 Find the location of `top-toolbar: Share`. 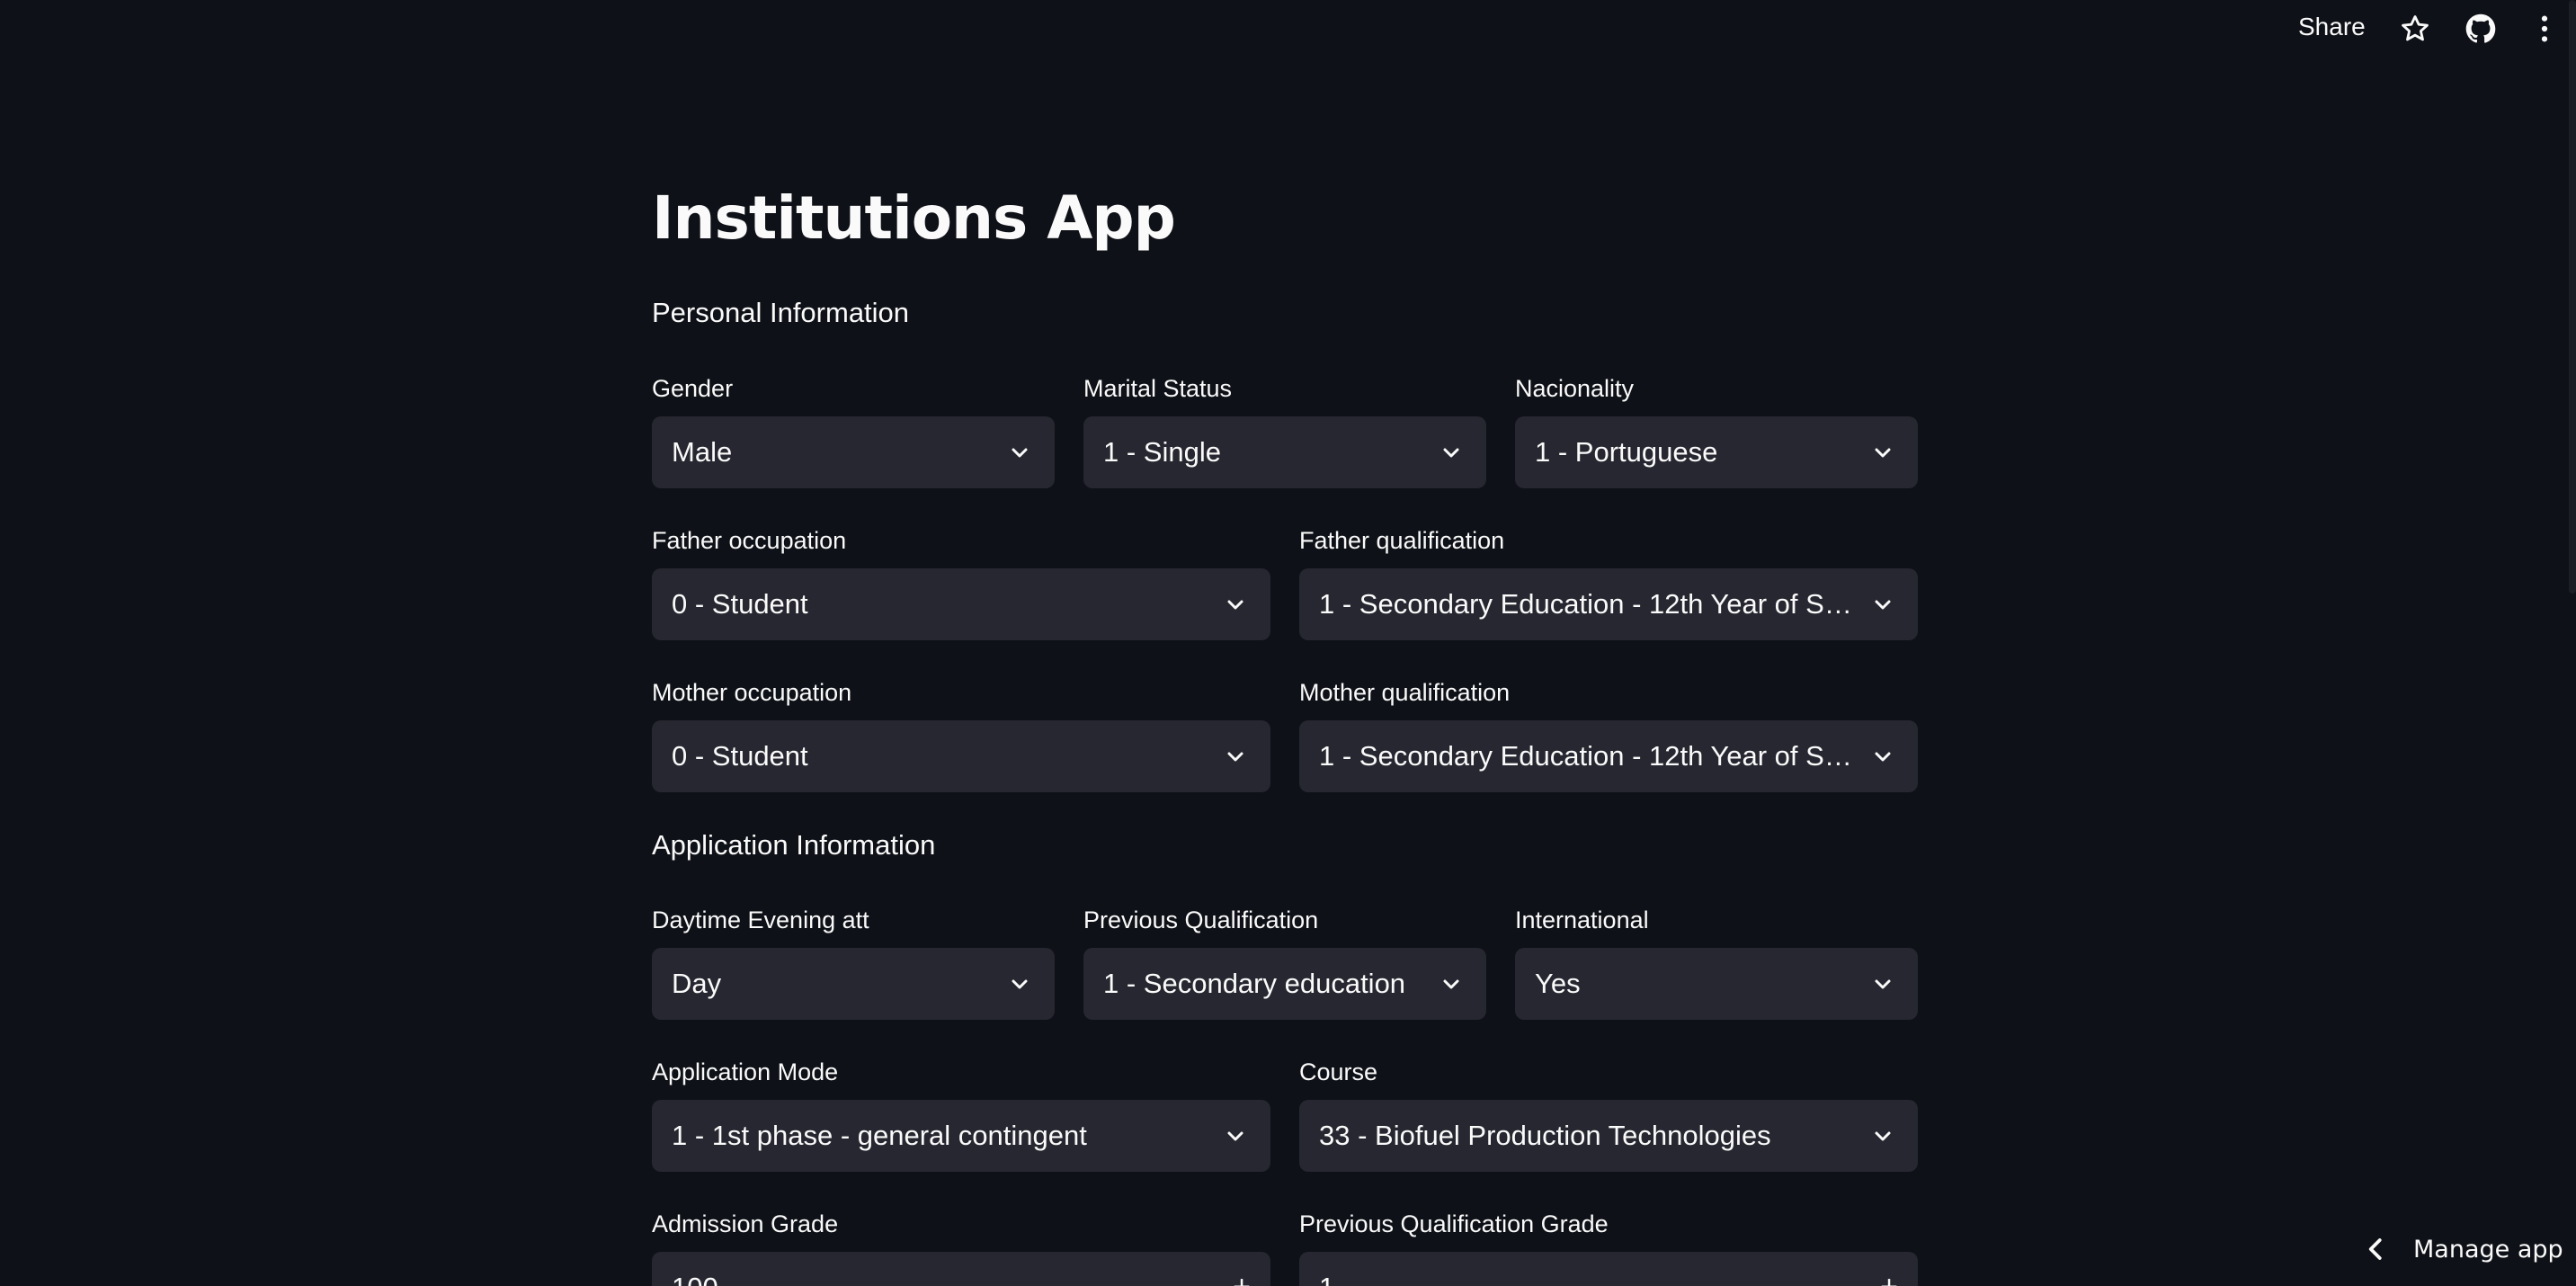

top-toolbar: Share is located at coordinates (1288, 29).